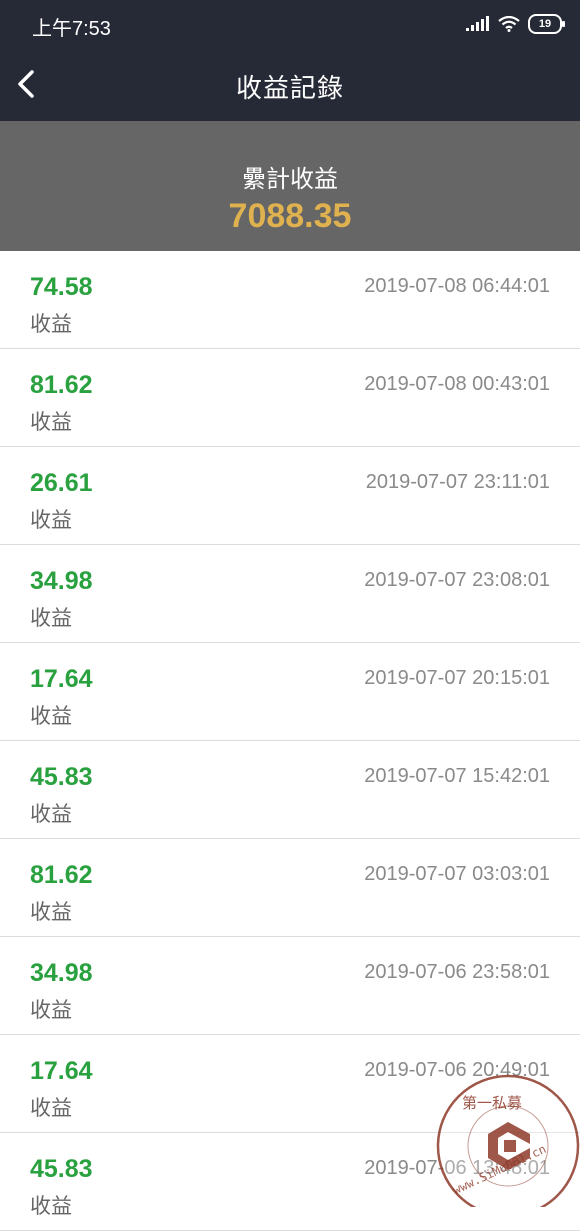  I want to click on summary-label: 纍計收益, so click(290, 179).